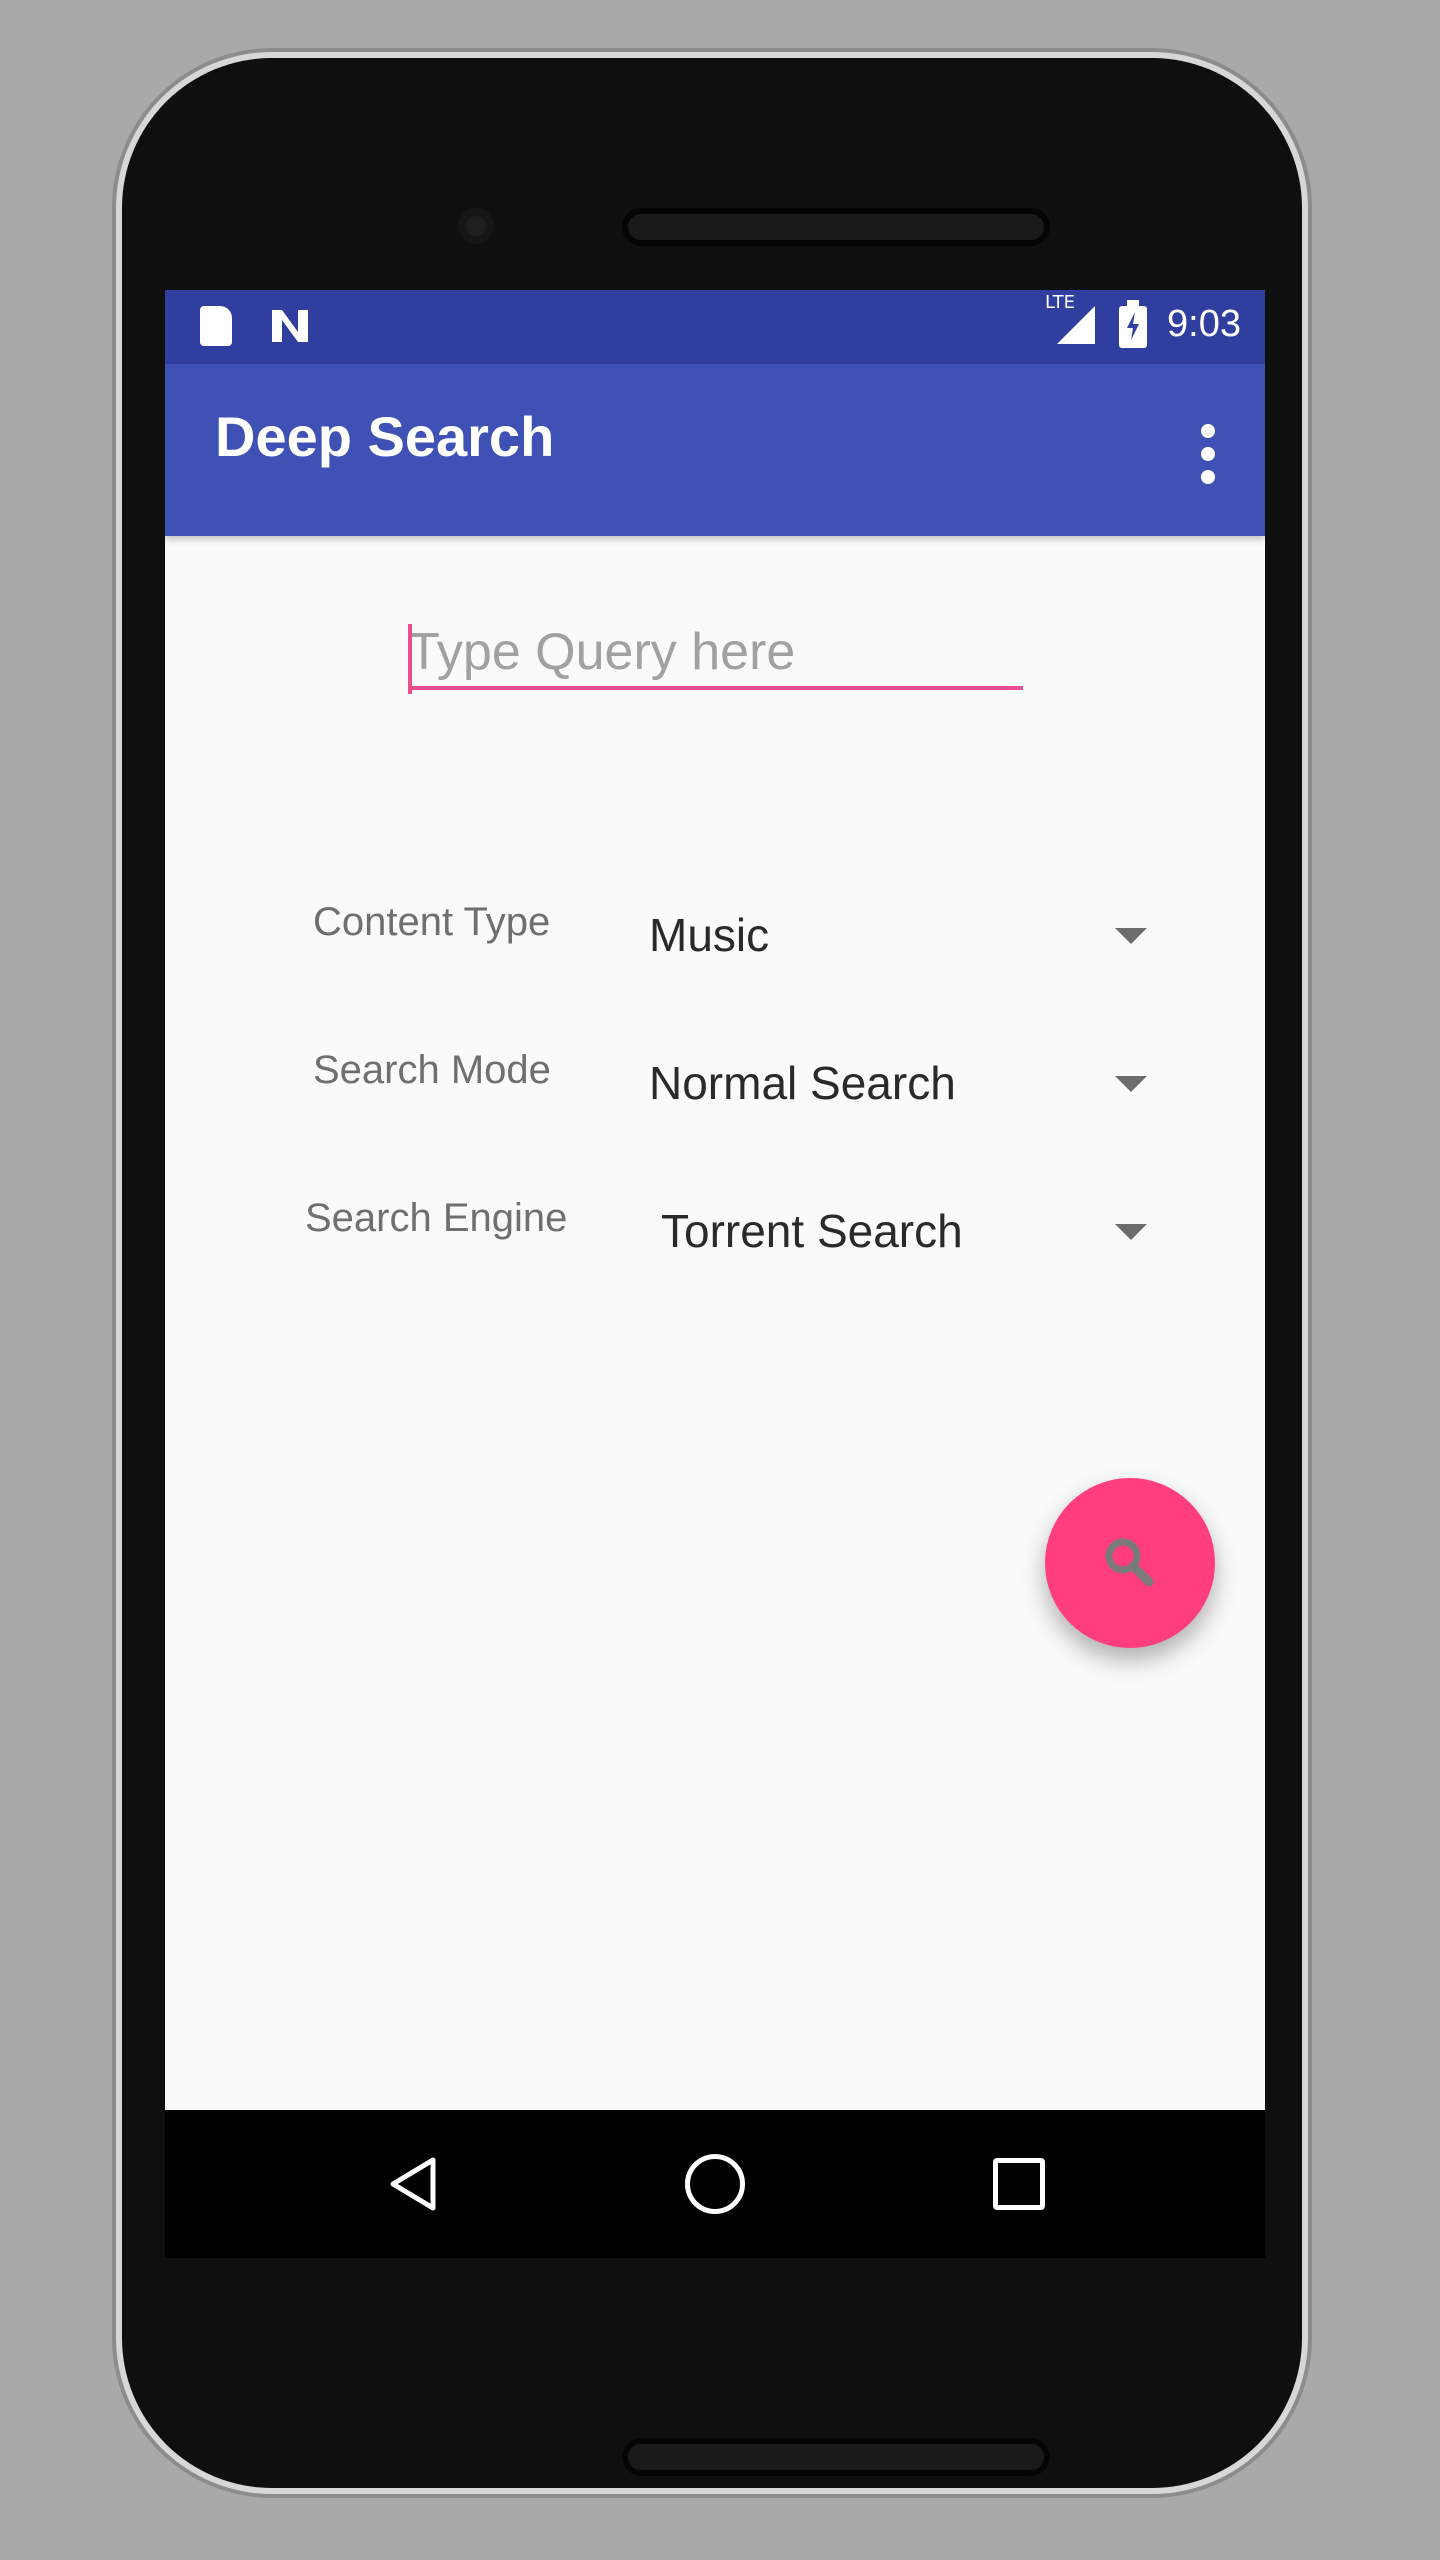  Describe the element at coordinates (709, 935) in the screenshot. I see `content-type-value: Music` at that location.